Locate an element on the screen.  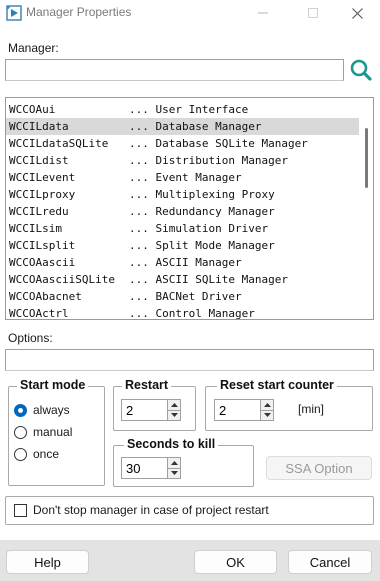
list-item: WCCILdist ... Distribution Manager is located at coordinates (182, 160).